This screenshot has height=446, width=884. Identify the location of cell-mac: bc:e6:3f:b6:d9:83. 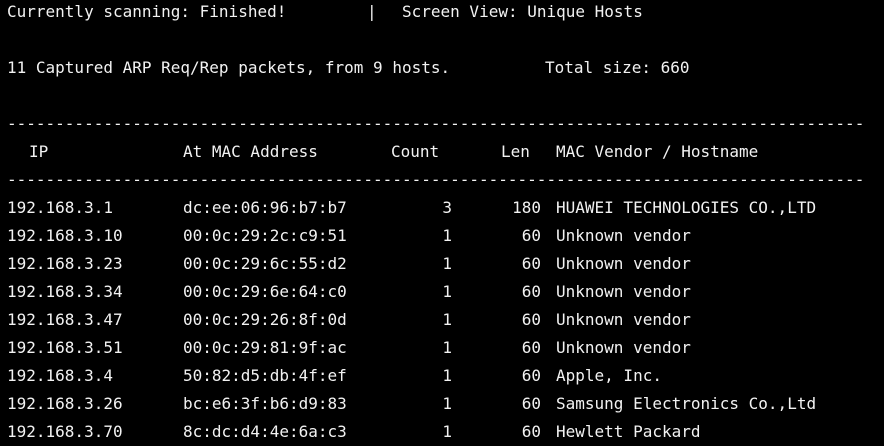
(265, 403).